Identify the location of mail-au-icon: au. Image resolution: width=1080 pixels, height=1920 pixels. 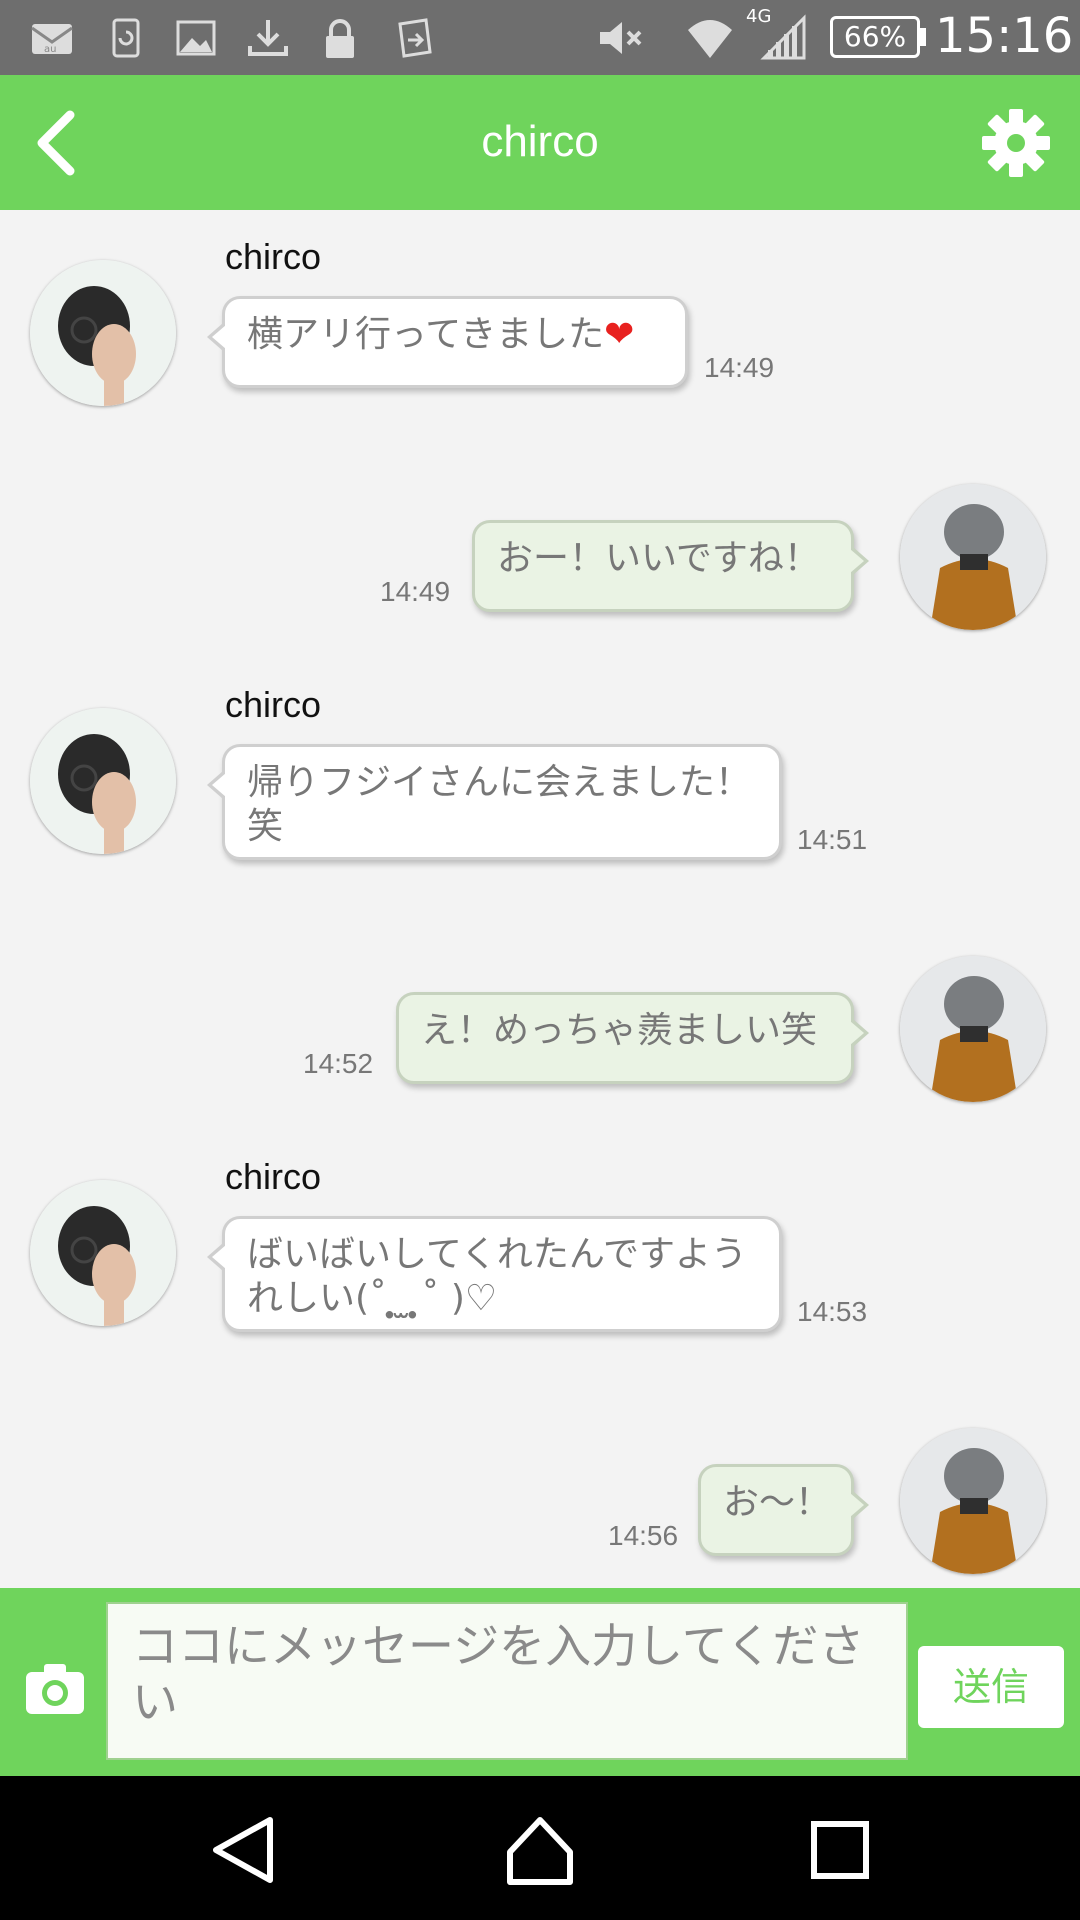
(52, 38).